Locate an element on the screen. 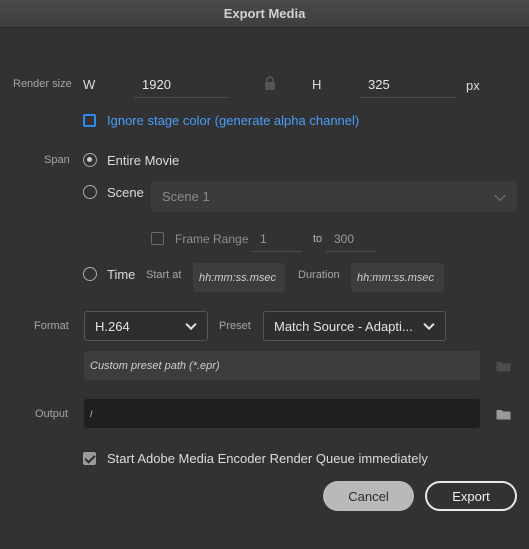 The width and height of the screenshot is (529, 549). scene-label: Scene is located at coordinates (125, 192).